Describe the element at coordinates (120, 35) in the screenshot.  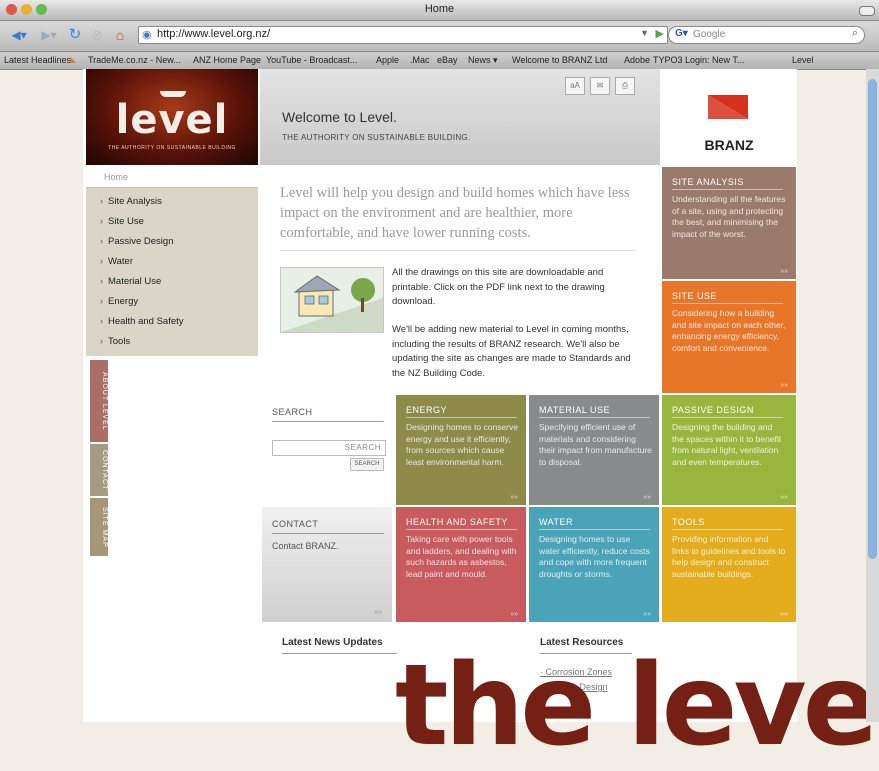
I see `home-icon: ⌂` at that location.